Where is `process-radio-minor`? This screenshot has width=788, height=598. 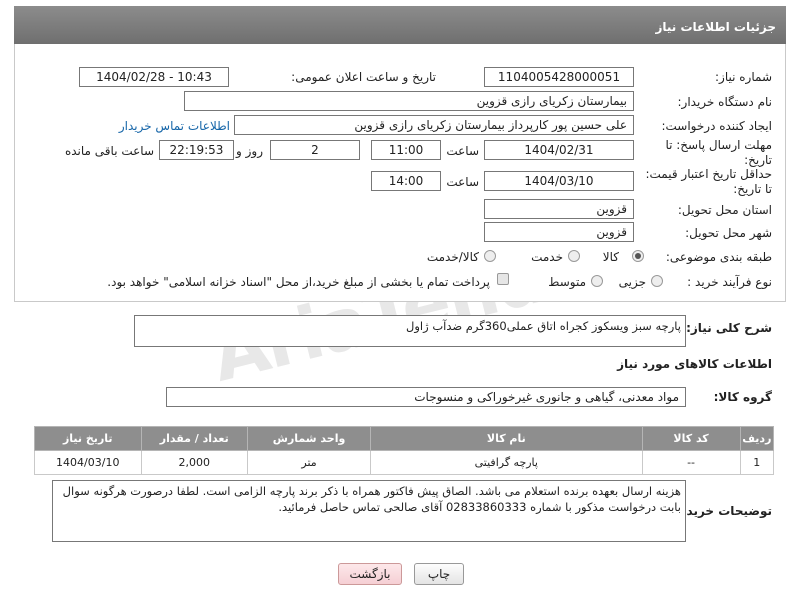
process-radio-minor is located at coordinates (657, 281).